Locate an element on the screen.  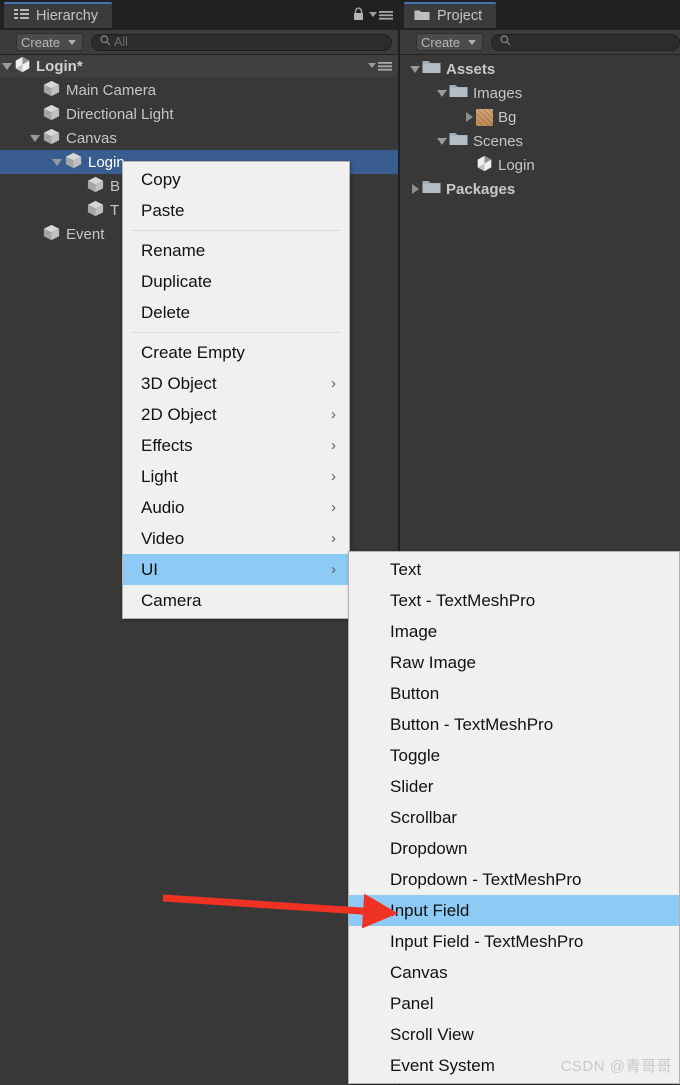
tree-row-label: T is located at coordinates (115, 210).